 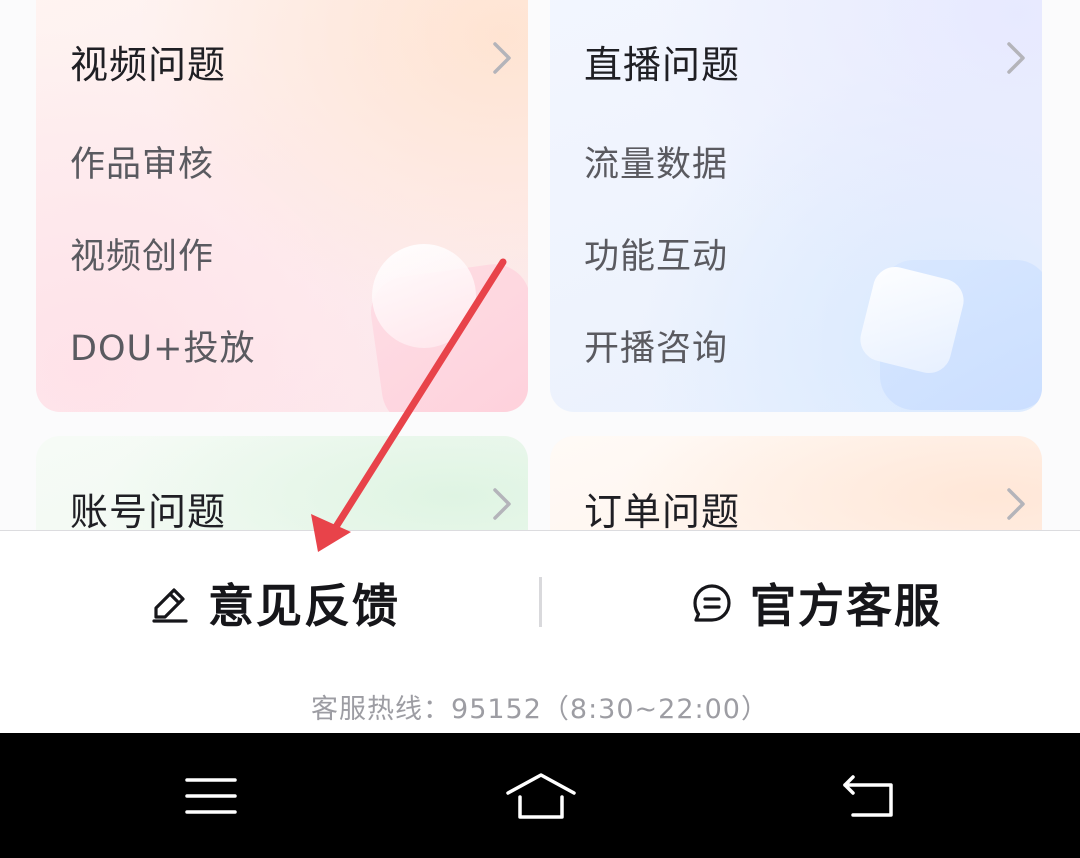 What do you see at coordinates (662, 65) in the screenshot?
I see `category-title-live: 直播问题` at bounding box center [662, 65].